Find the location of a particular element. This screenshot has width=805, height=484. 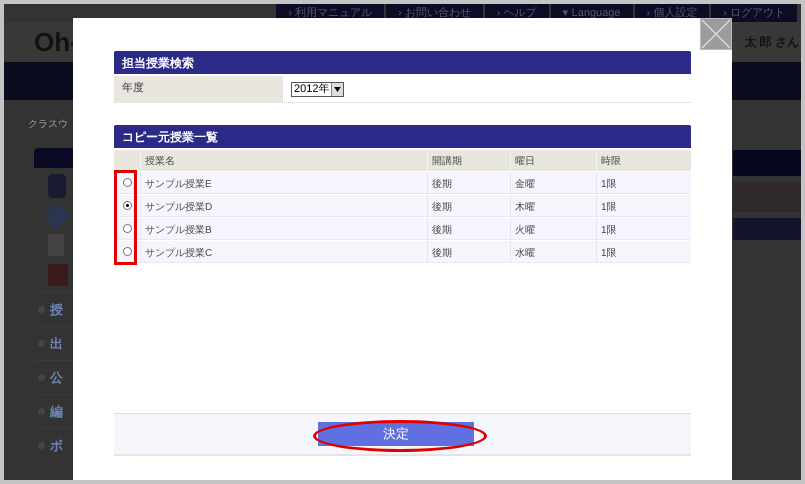

header-link: › ログアウト is located at coordinates (754, 13).